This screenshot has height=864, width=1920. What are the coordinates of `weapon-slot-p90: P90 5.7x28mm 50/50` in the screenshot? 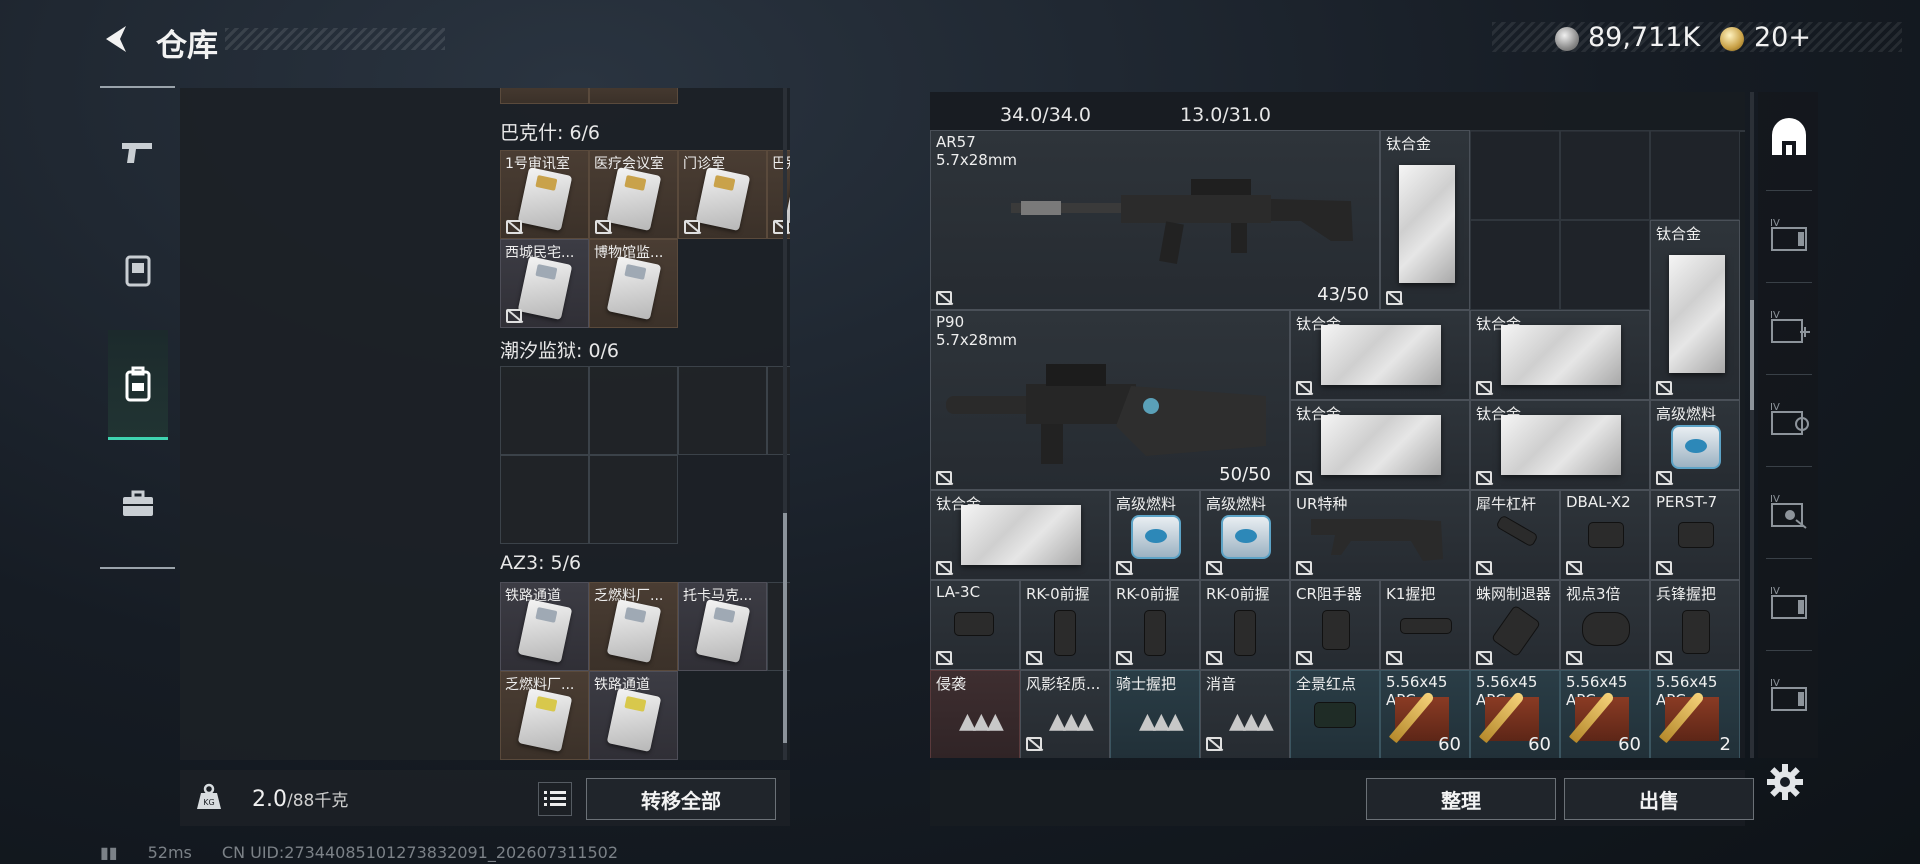 It's located at (1110, 400).